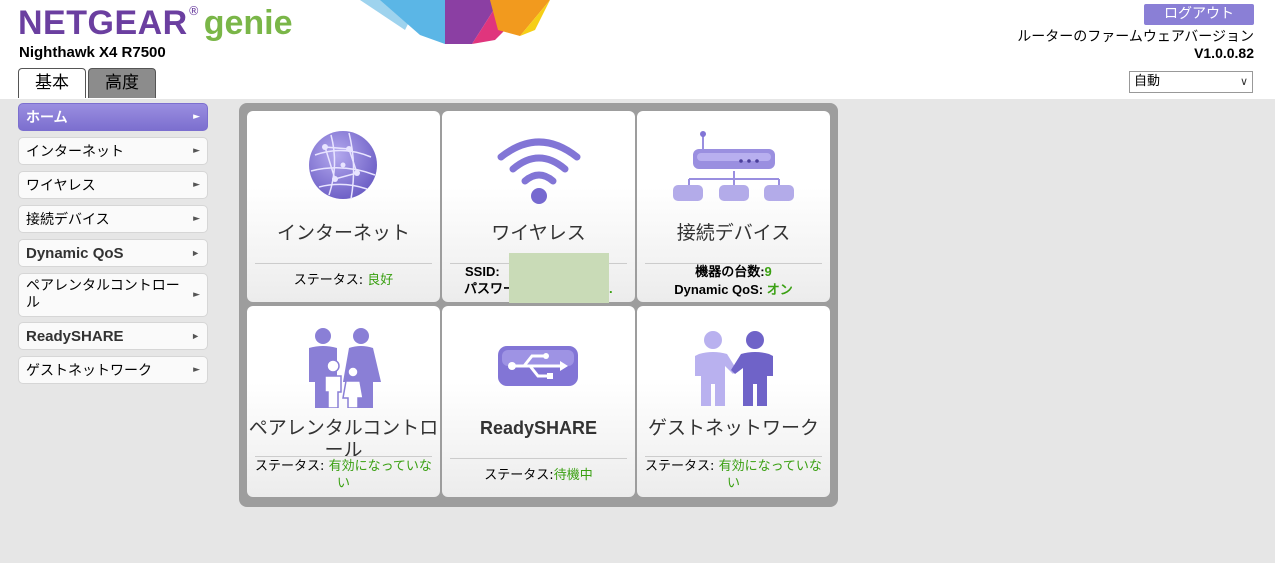 The width and height of the screenshot is (1275, 563). Describe the element at coordinates (1243, 81) in the screenshot. I see `chevron-down-icon: ∨` at that location.